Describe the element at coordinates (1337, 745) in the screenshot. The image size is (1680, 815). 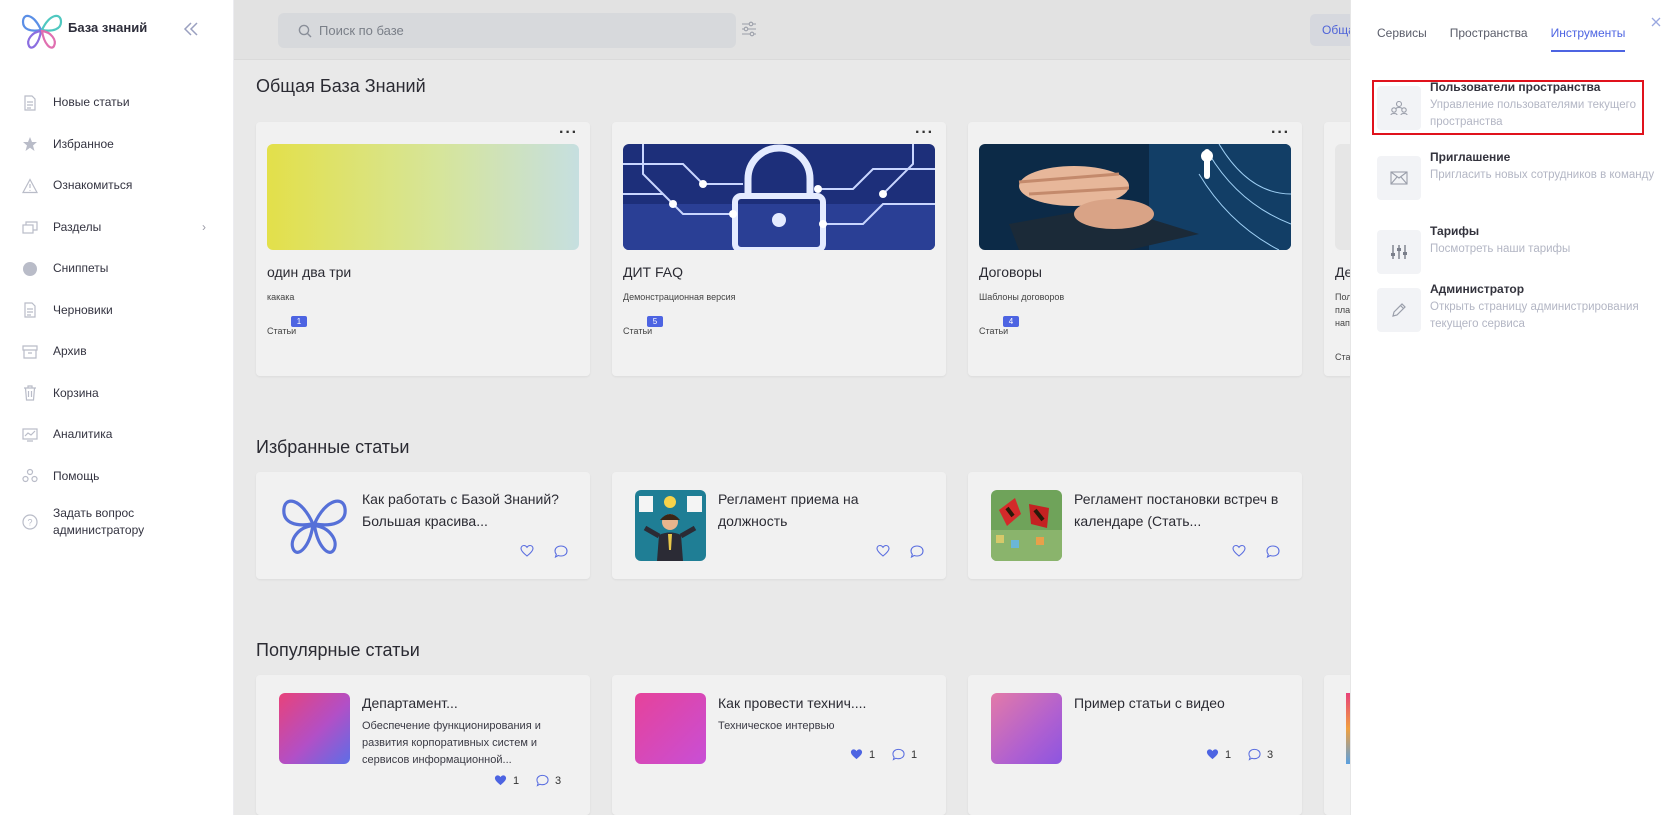
I see `popular-article-card` at that location.